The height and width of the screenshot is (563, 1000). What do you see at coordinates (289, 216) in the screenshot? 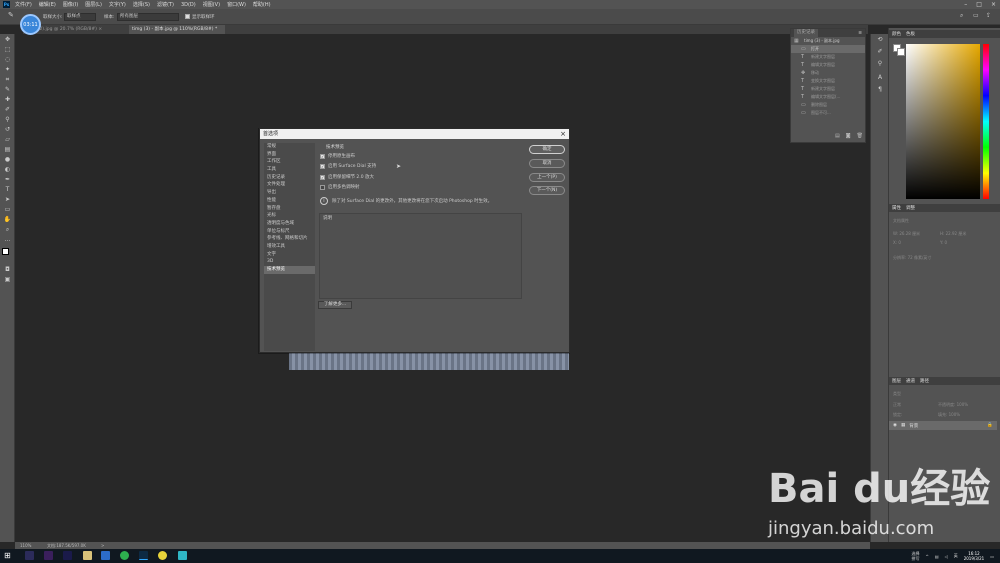
I see `category-cursors: 光标` at bounding box center [289, 216].